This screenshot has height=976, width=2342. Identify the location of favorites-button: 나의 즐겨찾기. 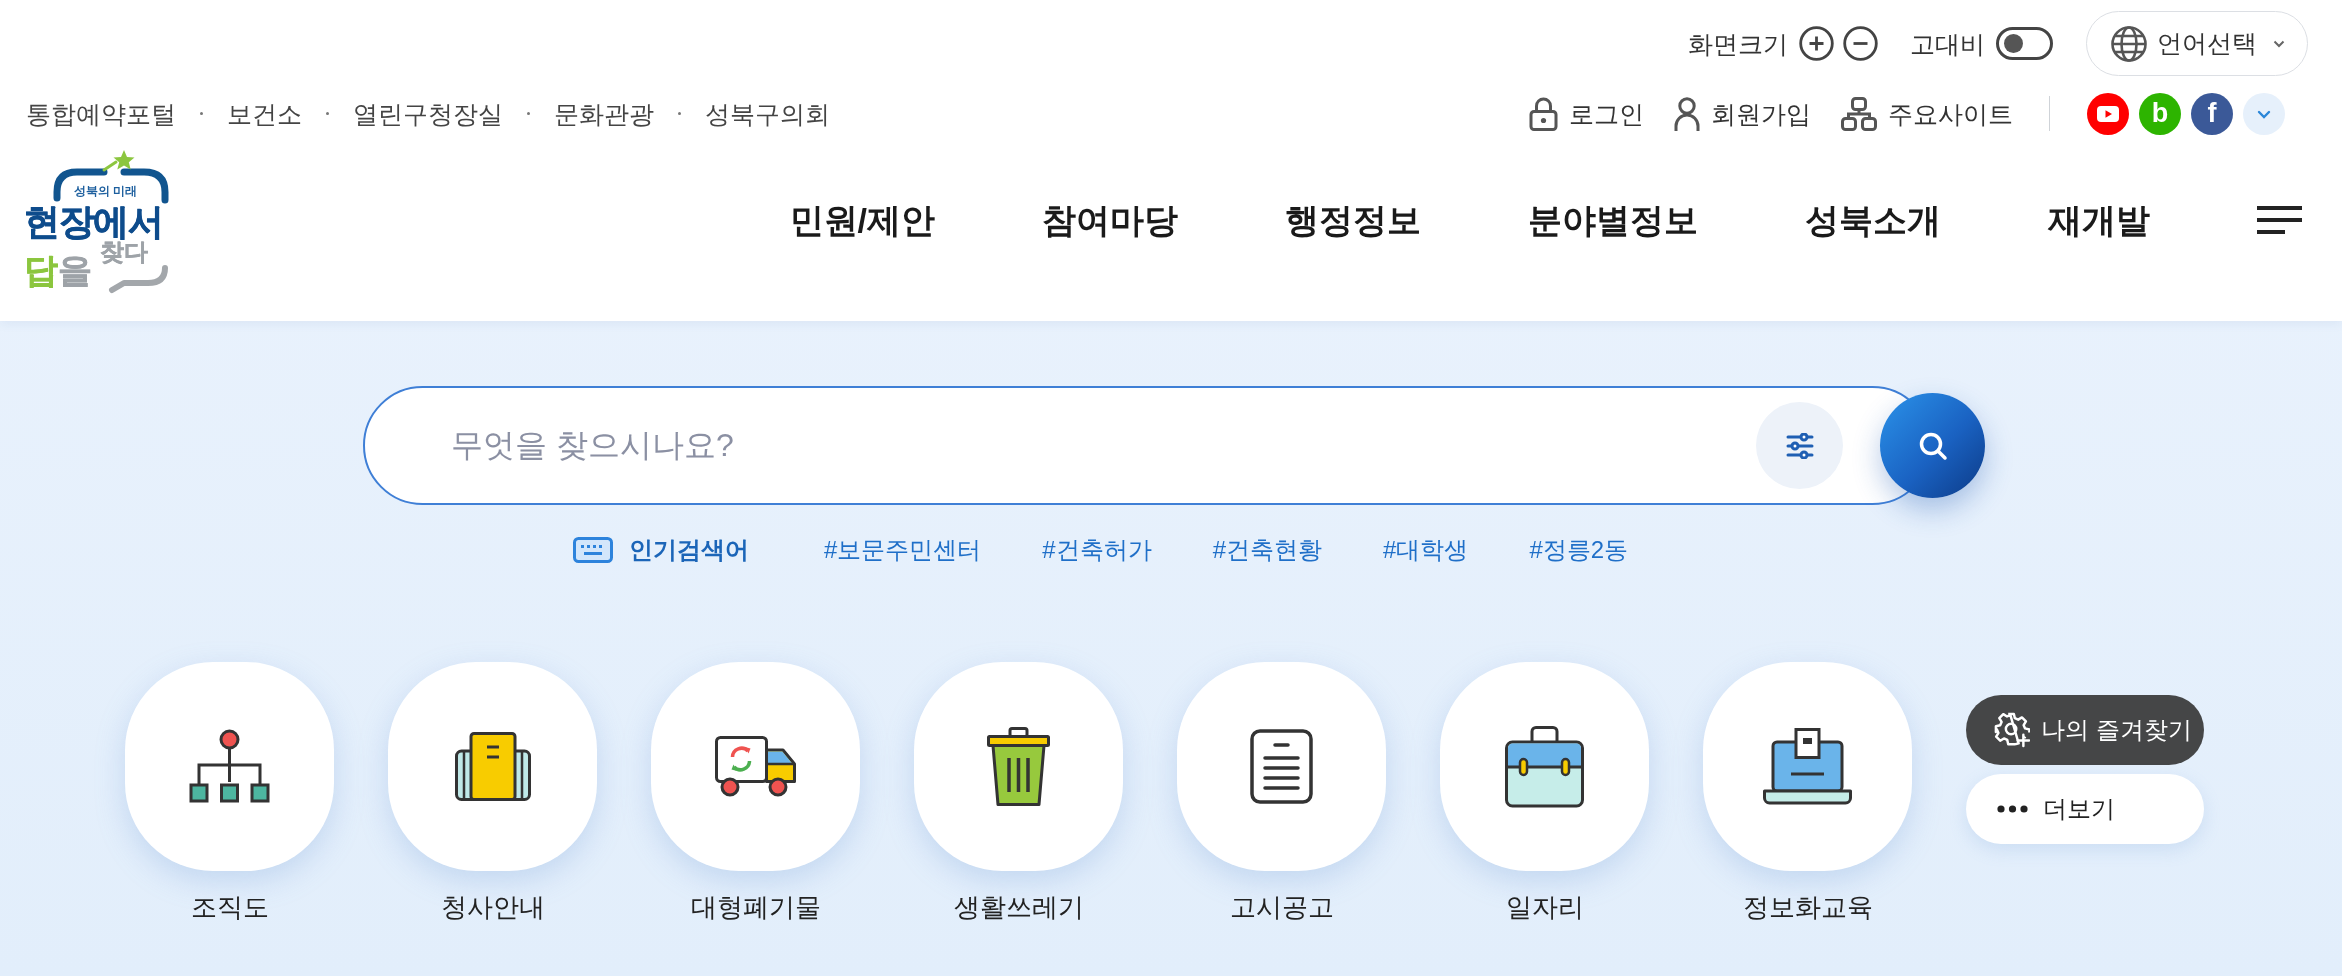
(2085, 730).